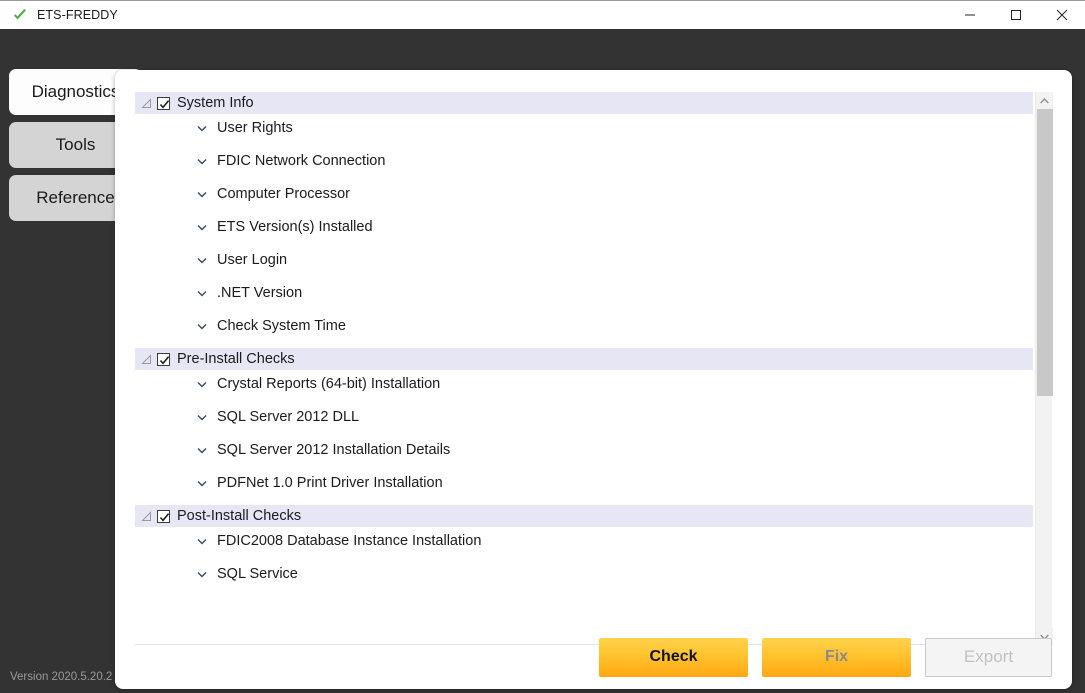 Image resolution: width=1085 pixels, height=693 pixels. What do you see at coordinates (673, 657) in the screenshot?
I see `check-button: Check` at bounding box center [673, 657].